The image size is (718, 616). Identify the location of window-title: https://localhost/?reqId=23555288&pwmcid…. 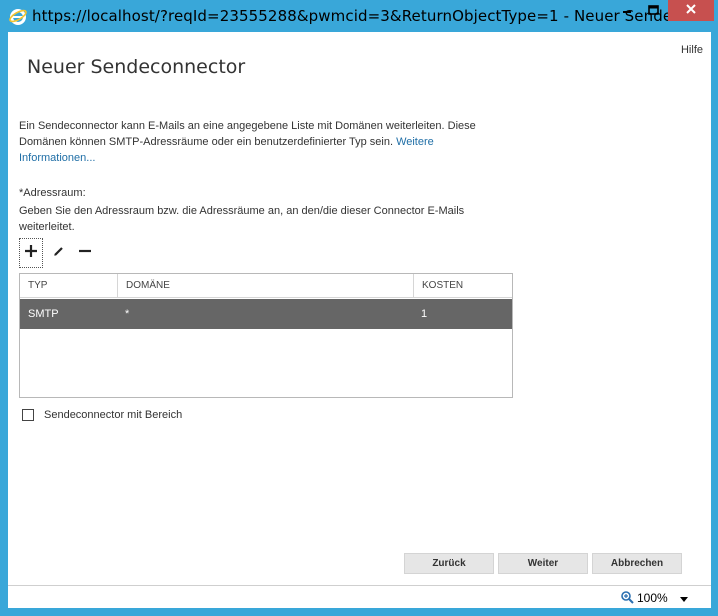
(368, 16).